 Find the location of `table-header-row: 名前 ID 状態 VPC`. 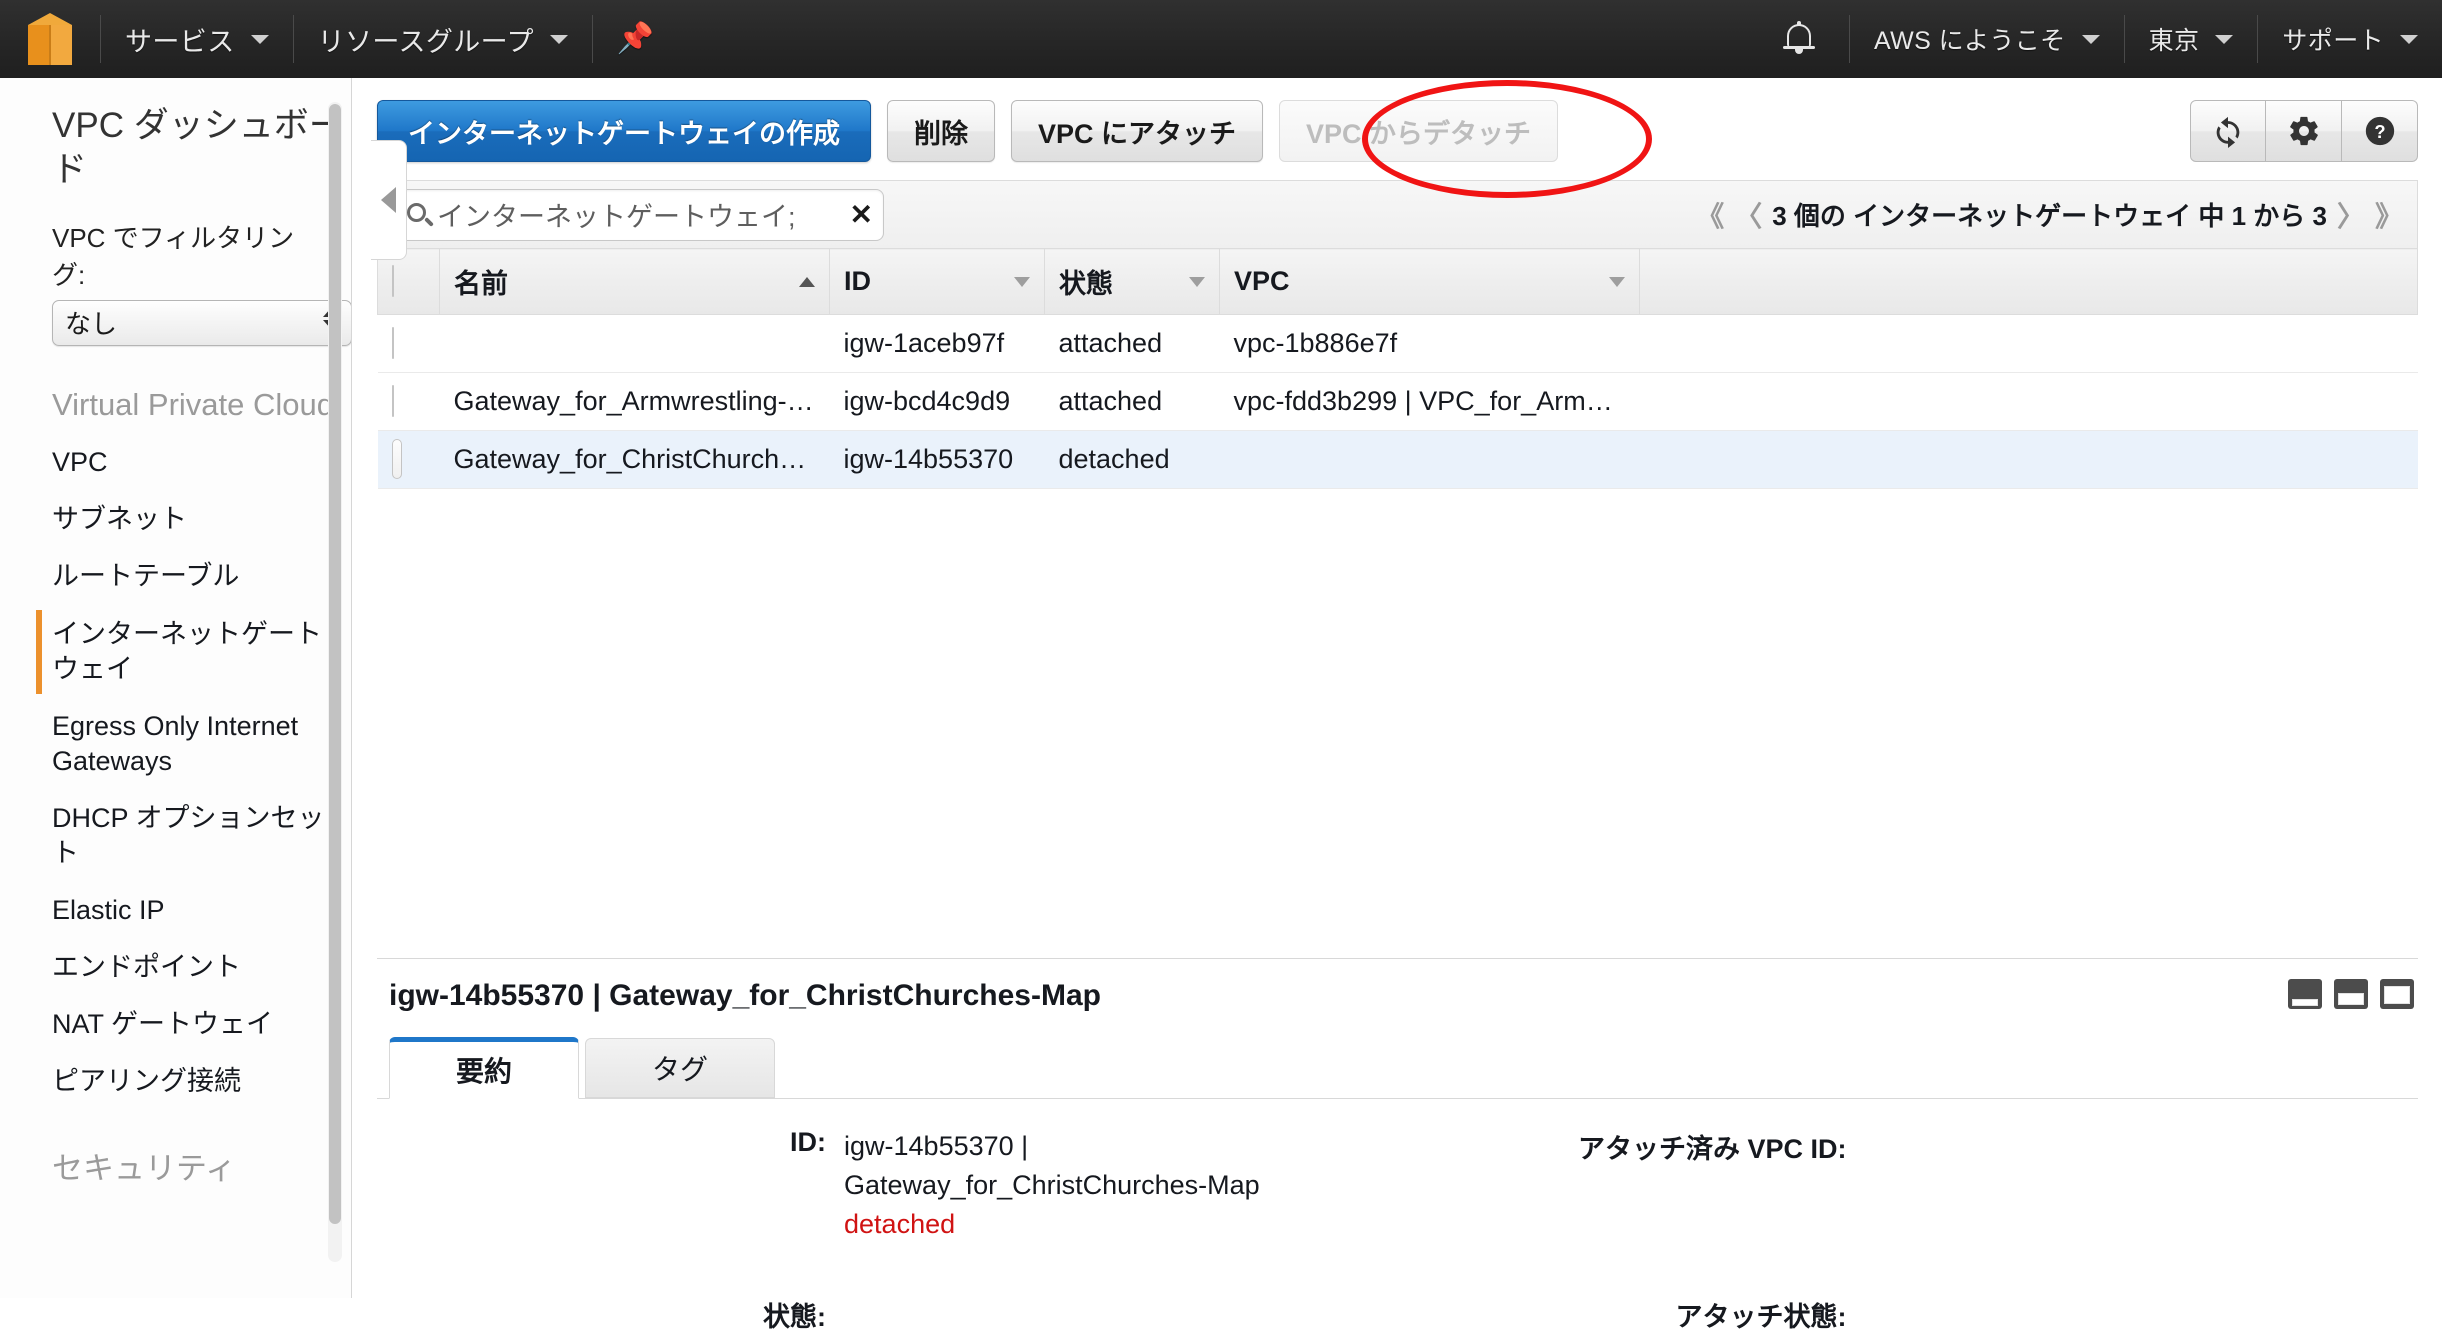

table-header-row: 名前 ID 状態 VPC is located at coordinates (1397, 281).